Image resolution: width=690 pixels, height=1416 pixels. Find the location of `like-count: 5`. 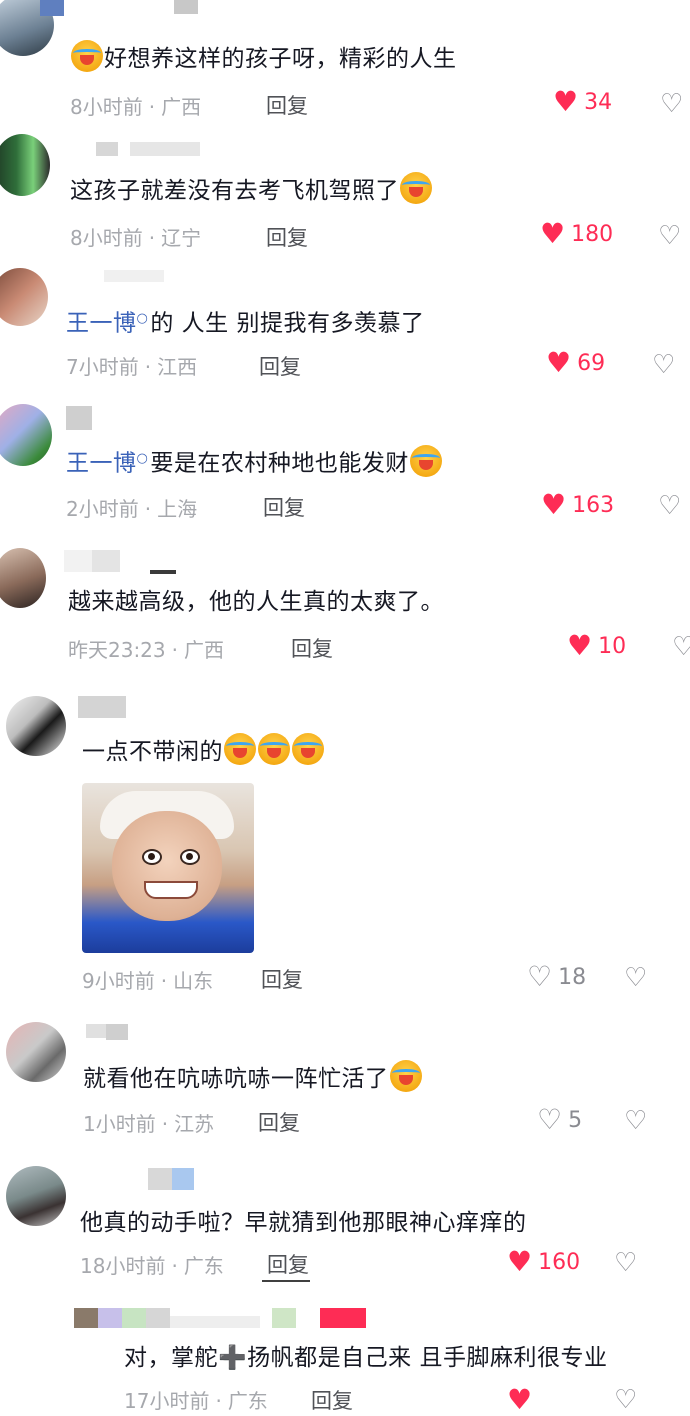

like-count: 5 is located at coordinates (575, 1120).